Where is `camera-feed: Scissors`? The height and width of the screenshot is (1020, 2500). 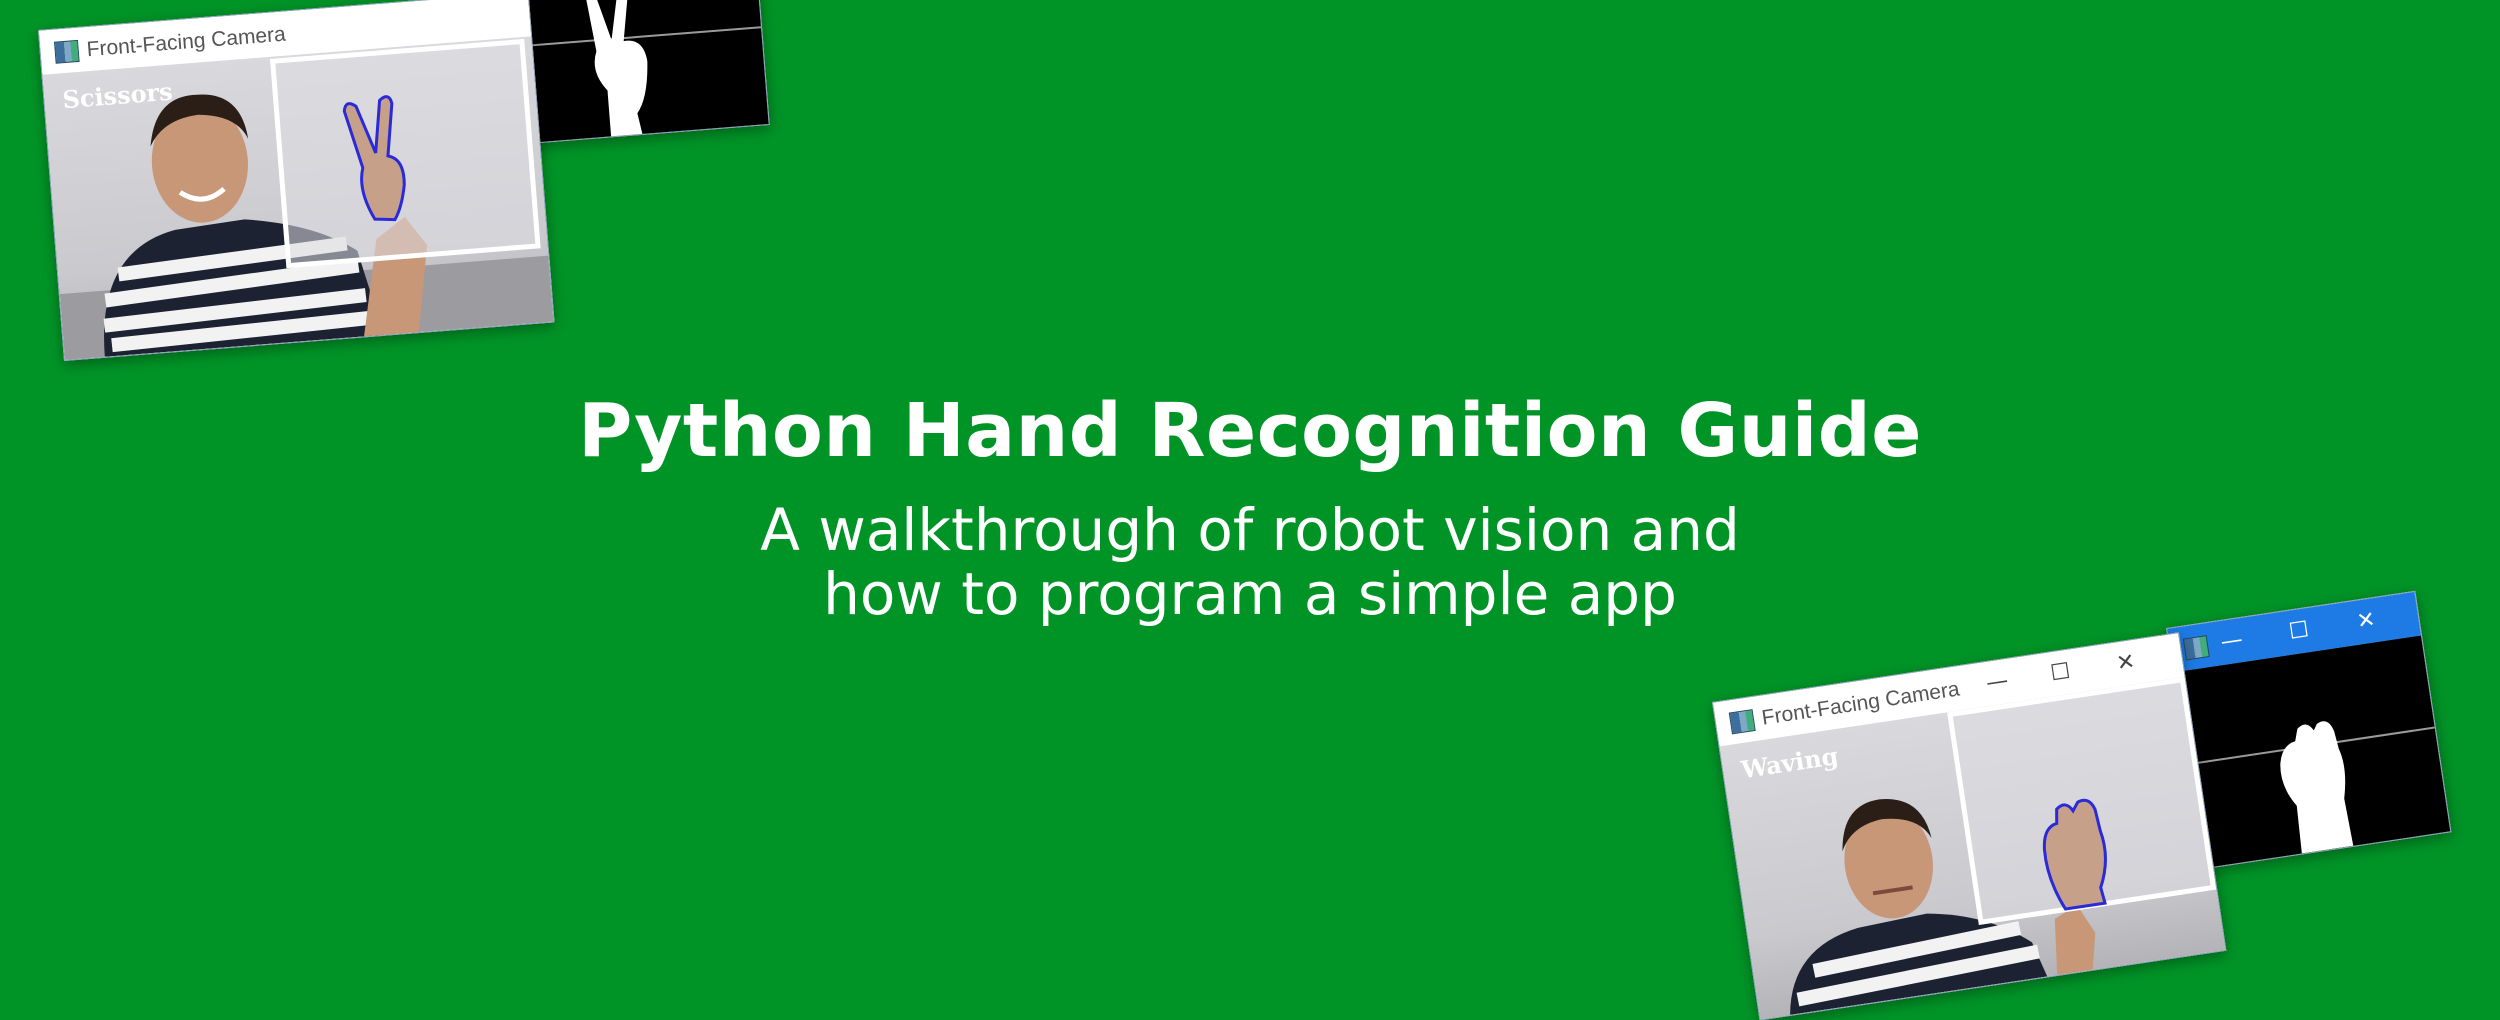
camera-feed: Scissors is located at coordinates (298, 198).